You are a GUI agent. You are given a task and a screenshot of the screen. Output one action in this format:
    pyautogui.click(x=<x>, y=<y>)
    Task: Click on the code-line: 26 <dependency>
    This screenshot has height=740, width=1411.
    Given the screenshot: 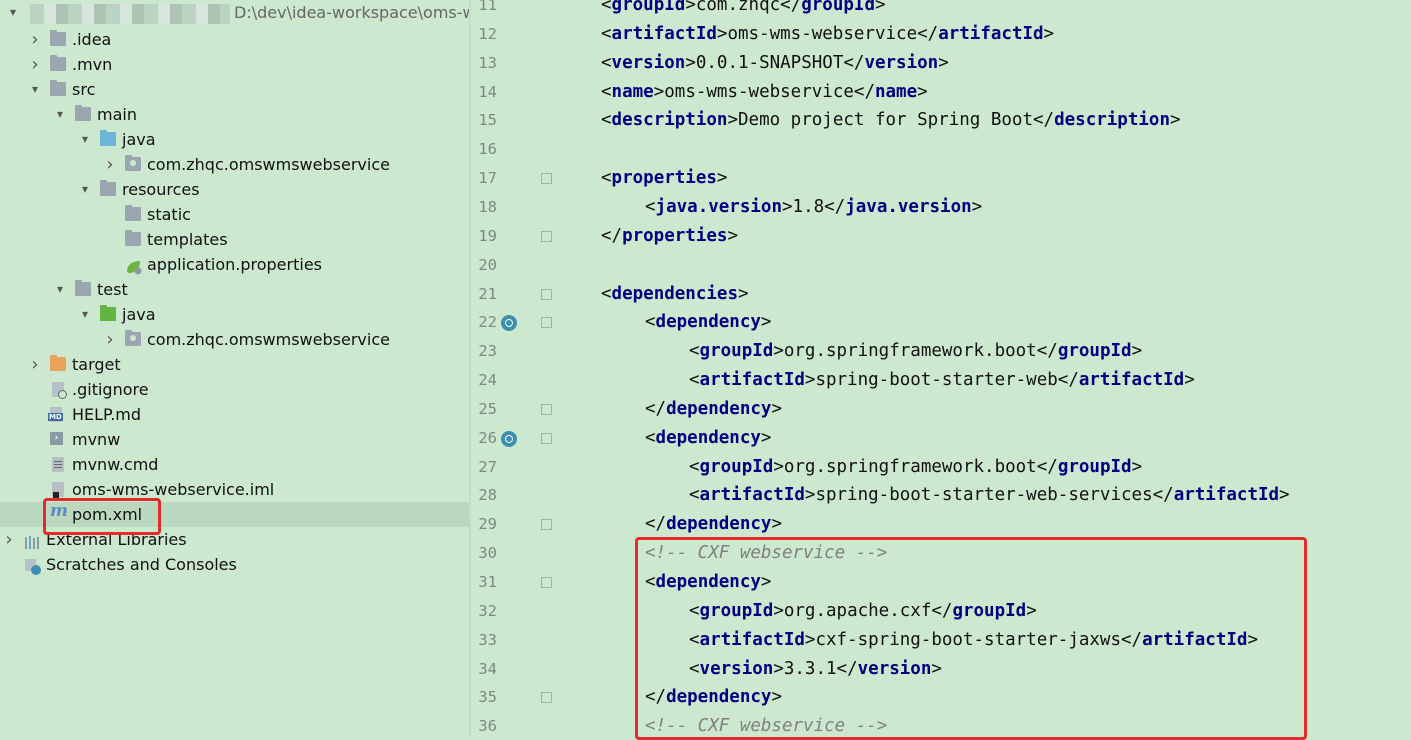 What is the action you would take?
    pyautogui.click(x=941, y=438)
    